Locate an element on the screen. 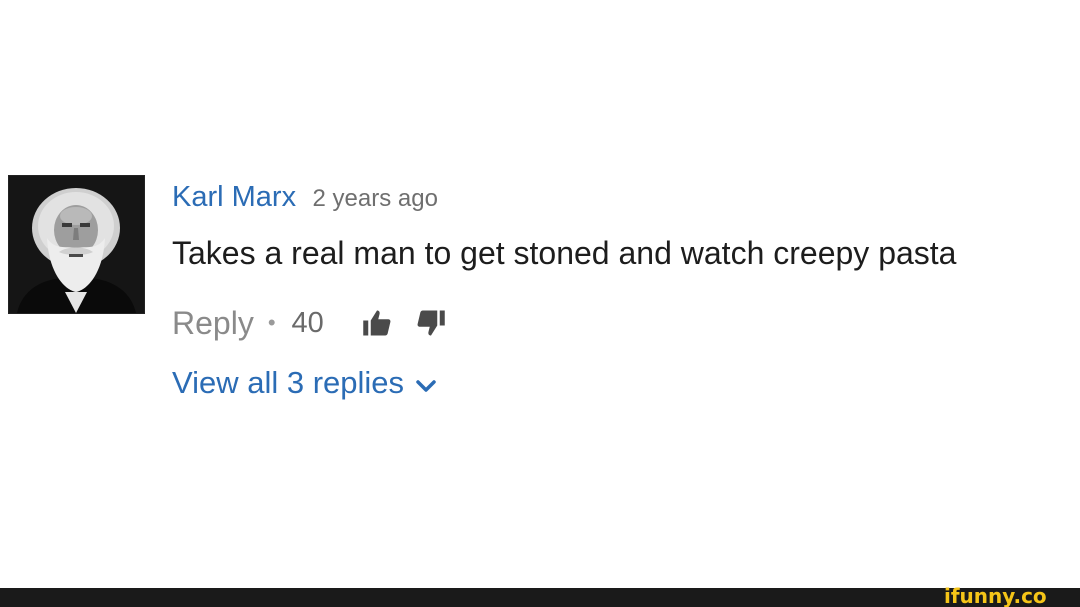 The height and width of the screenshot is (607, 1080). author-name: Karl Marx is located at coordinates (234, 197).